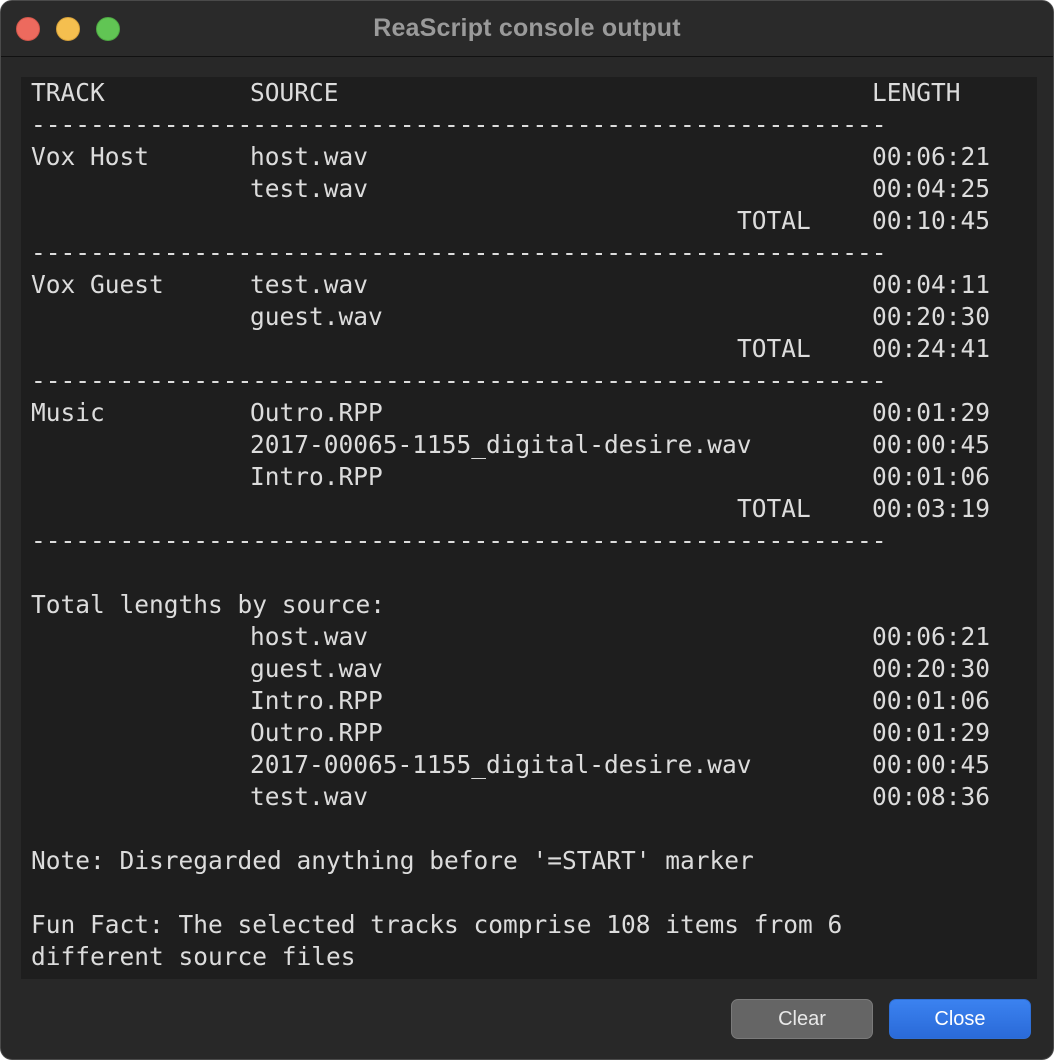 Image resolution: width=1054 pixels, height=1060 pixels. Describe the element at coordinates (193, 956) in the screenshot. I see `fun-fact-text: different source files` at that location.